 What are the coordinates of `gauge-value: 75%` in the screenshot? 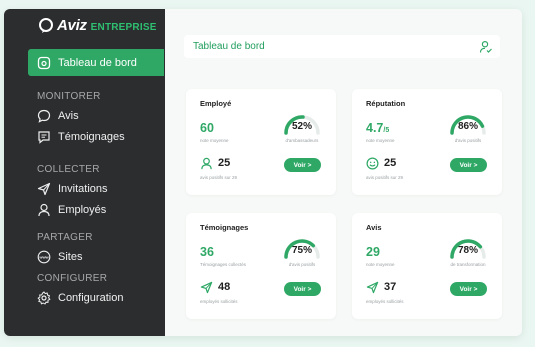 It's located at (301, 250).